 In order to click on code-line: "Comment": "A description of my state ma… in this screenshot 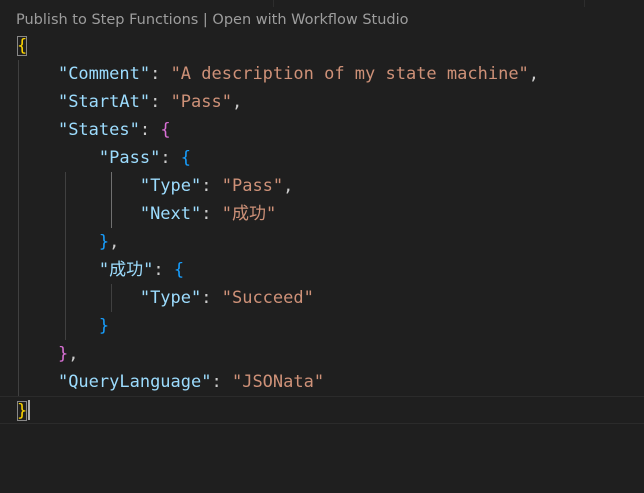, I will do `click(322, 74)`.